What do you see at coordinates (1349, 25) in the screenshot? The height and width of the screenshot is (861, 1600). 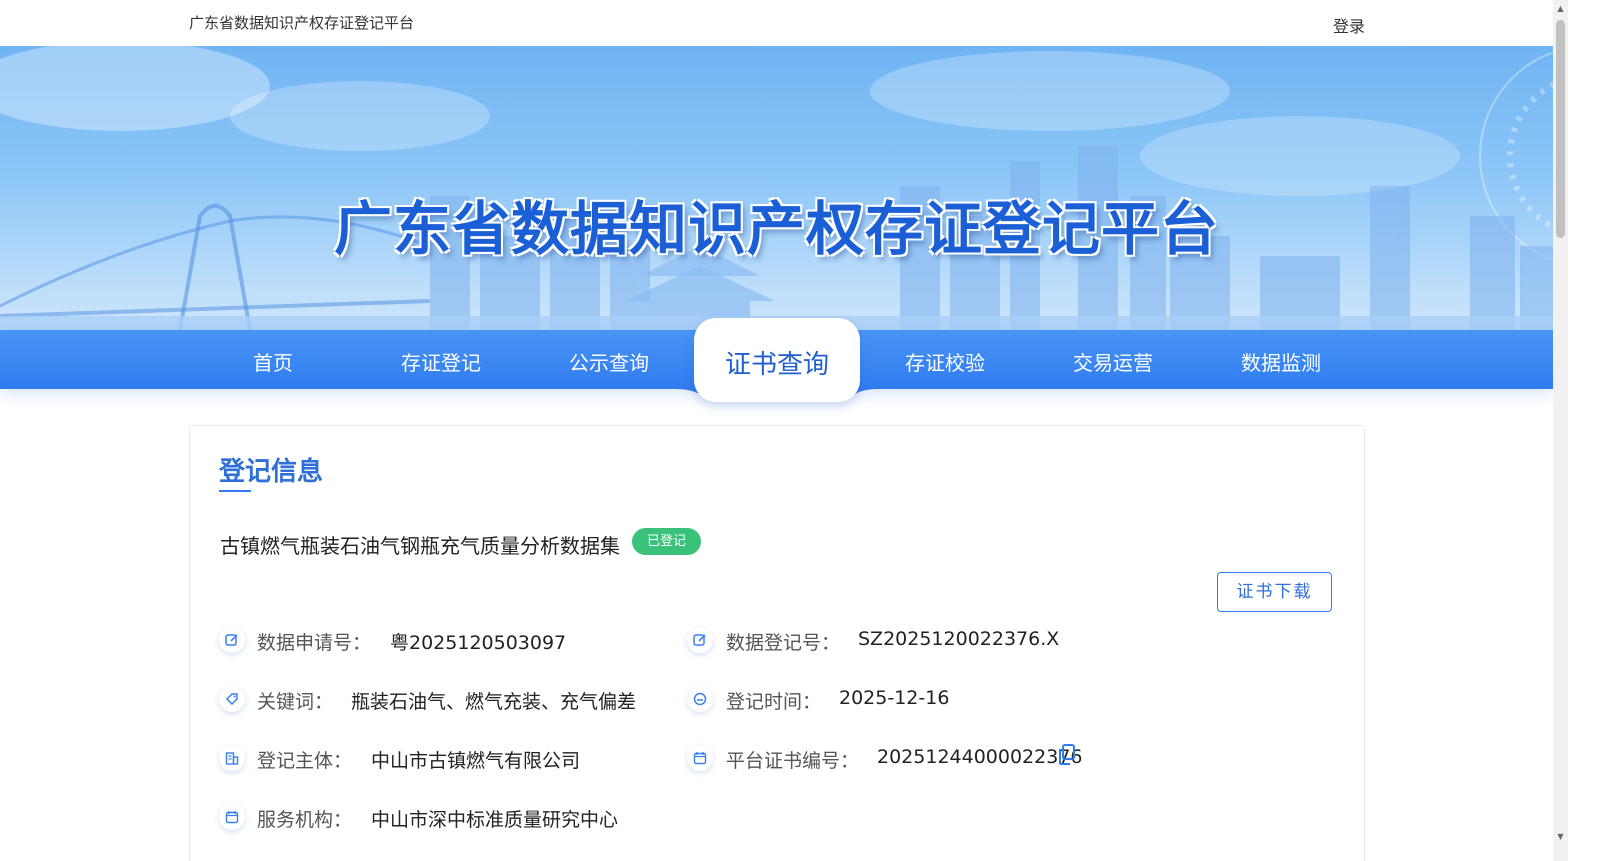 I see `login-link: 登录` at bounding box center [1349, 25].